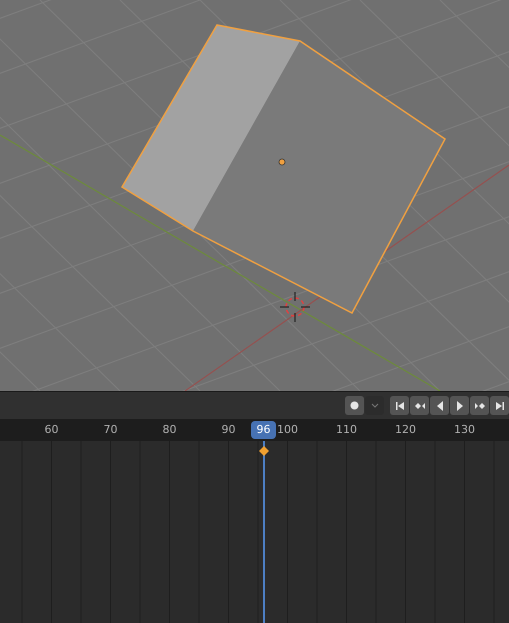 This screenshot has height=623, width=509. I want to click on frame-number: 80, so click(169, 430).